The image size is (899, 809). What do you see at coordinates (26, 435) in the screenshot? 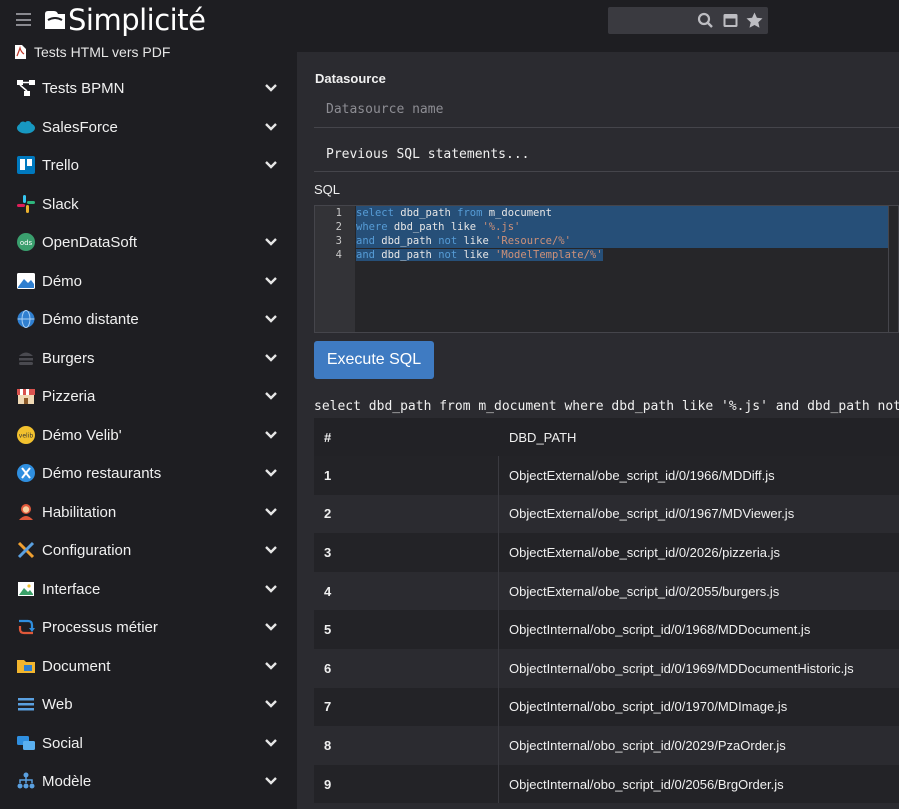
I see `velib-icon: velib` at bounding box center [26, 435].